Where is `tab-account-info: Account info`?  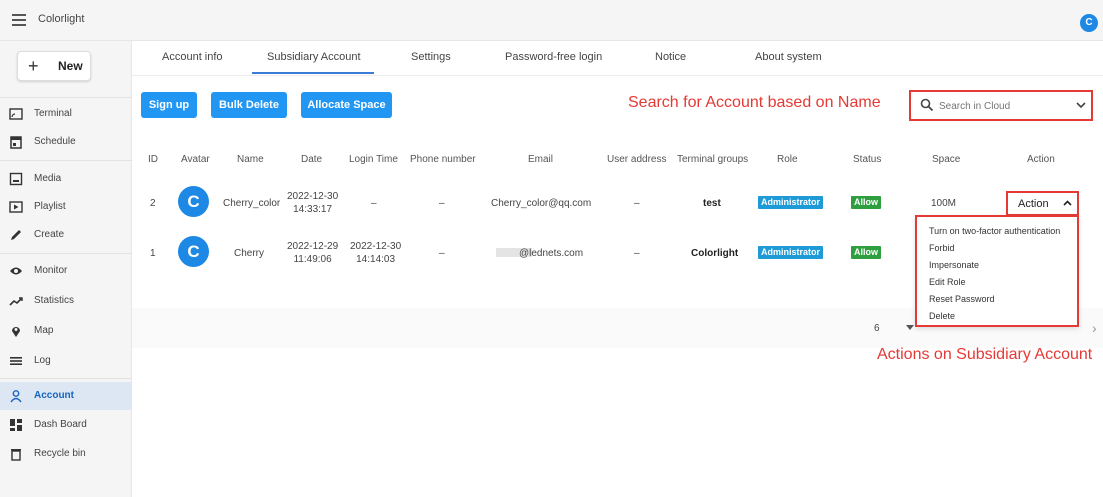
tab-account-info: Account info is located at coordinates (192, 57).